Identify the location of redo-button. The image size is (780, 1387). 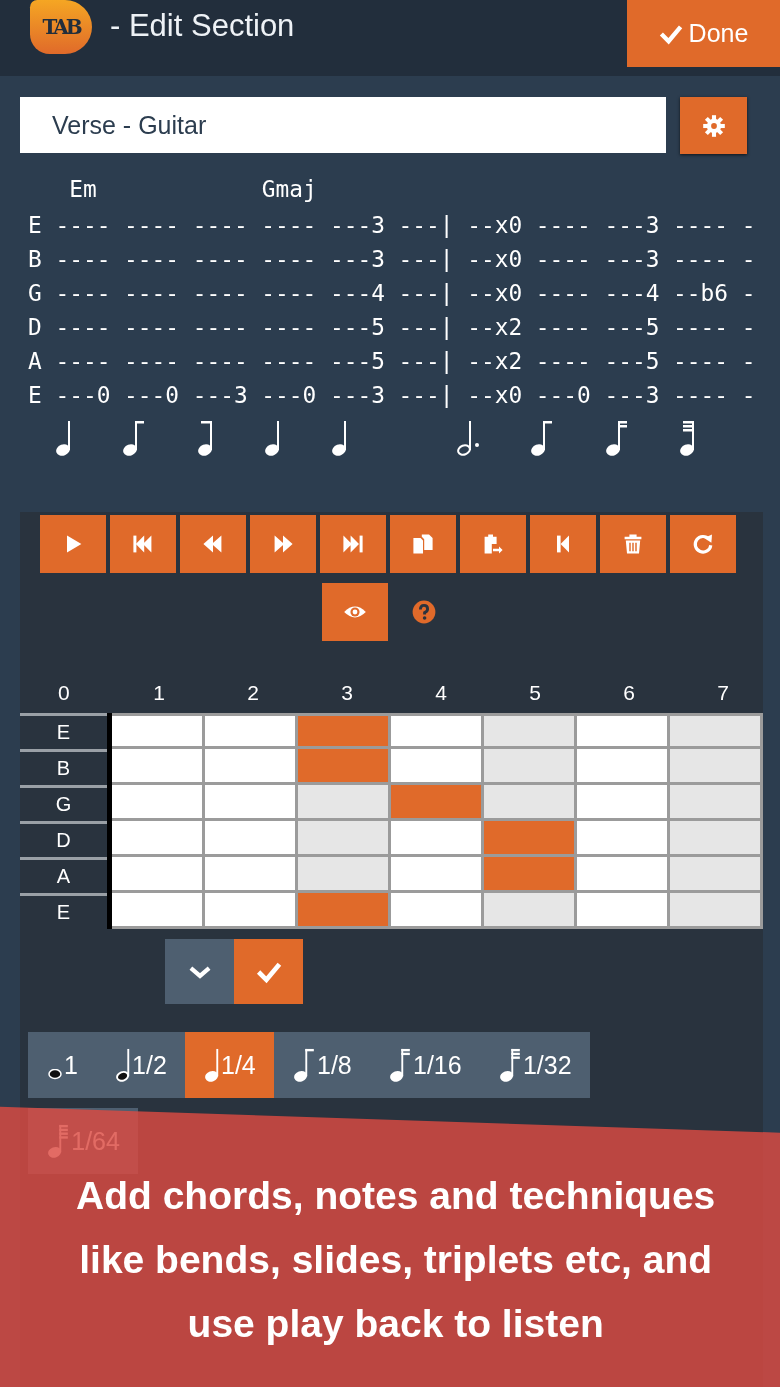
(703, 544).